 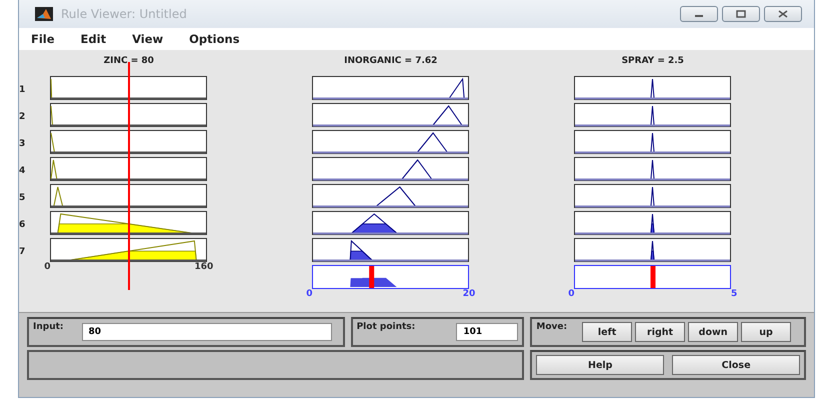 I want to click on input-field: 80, so click(x=207, y=332).